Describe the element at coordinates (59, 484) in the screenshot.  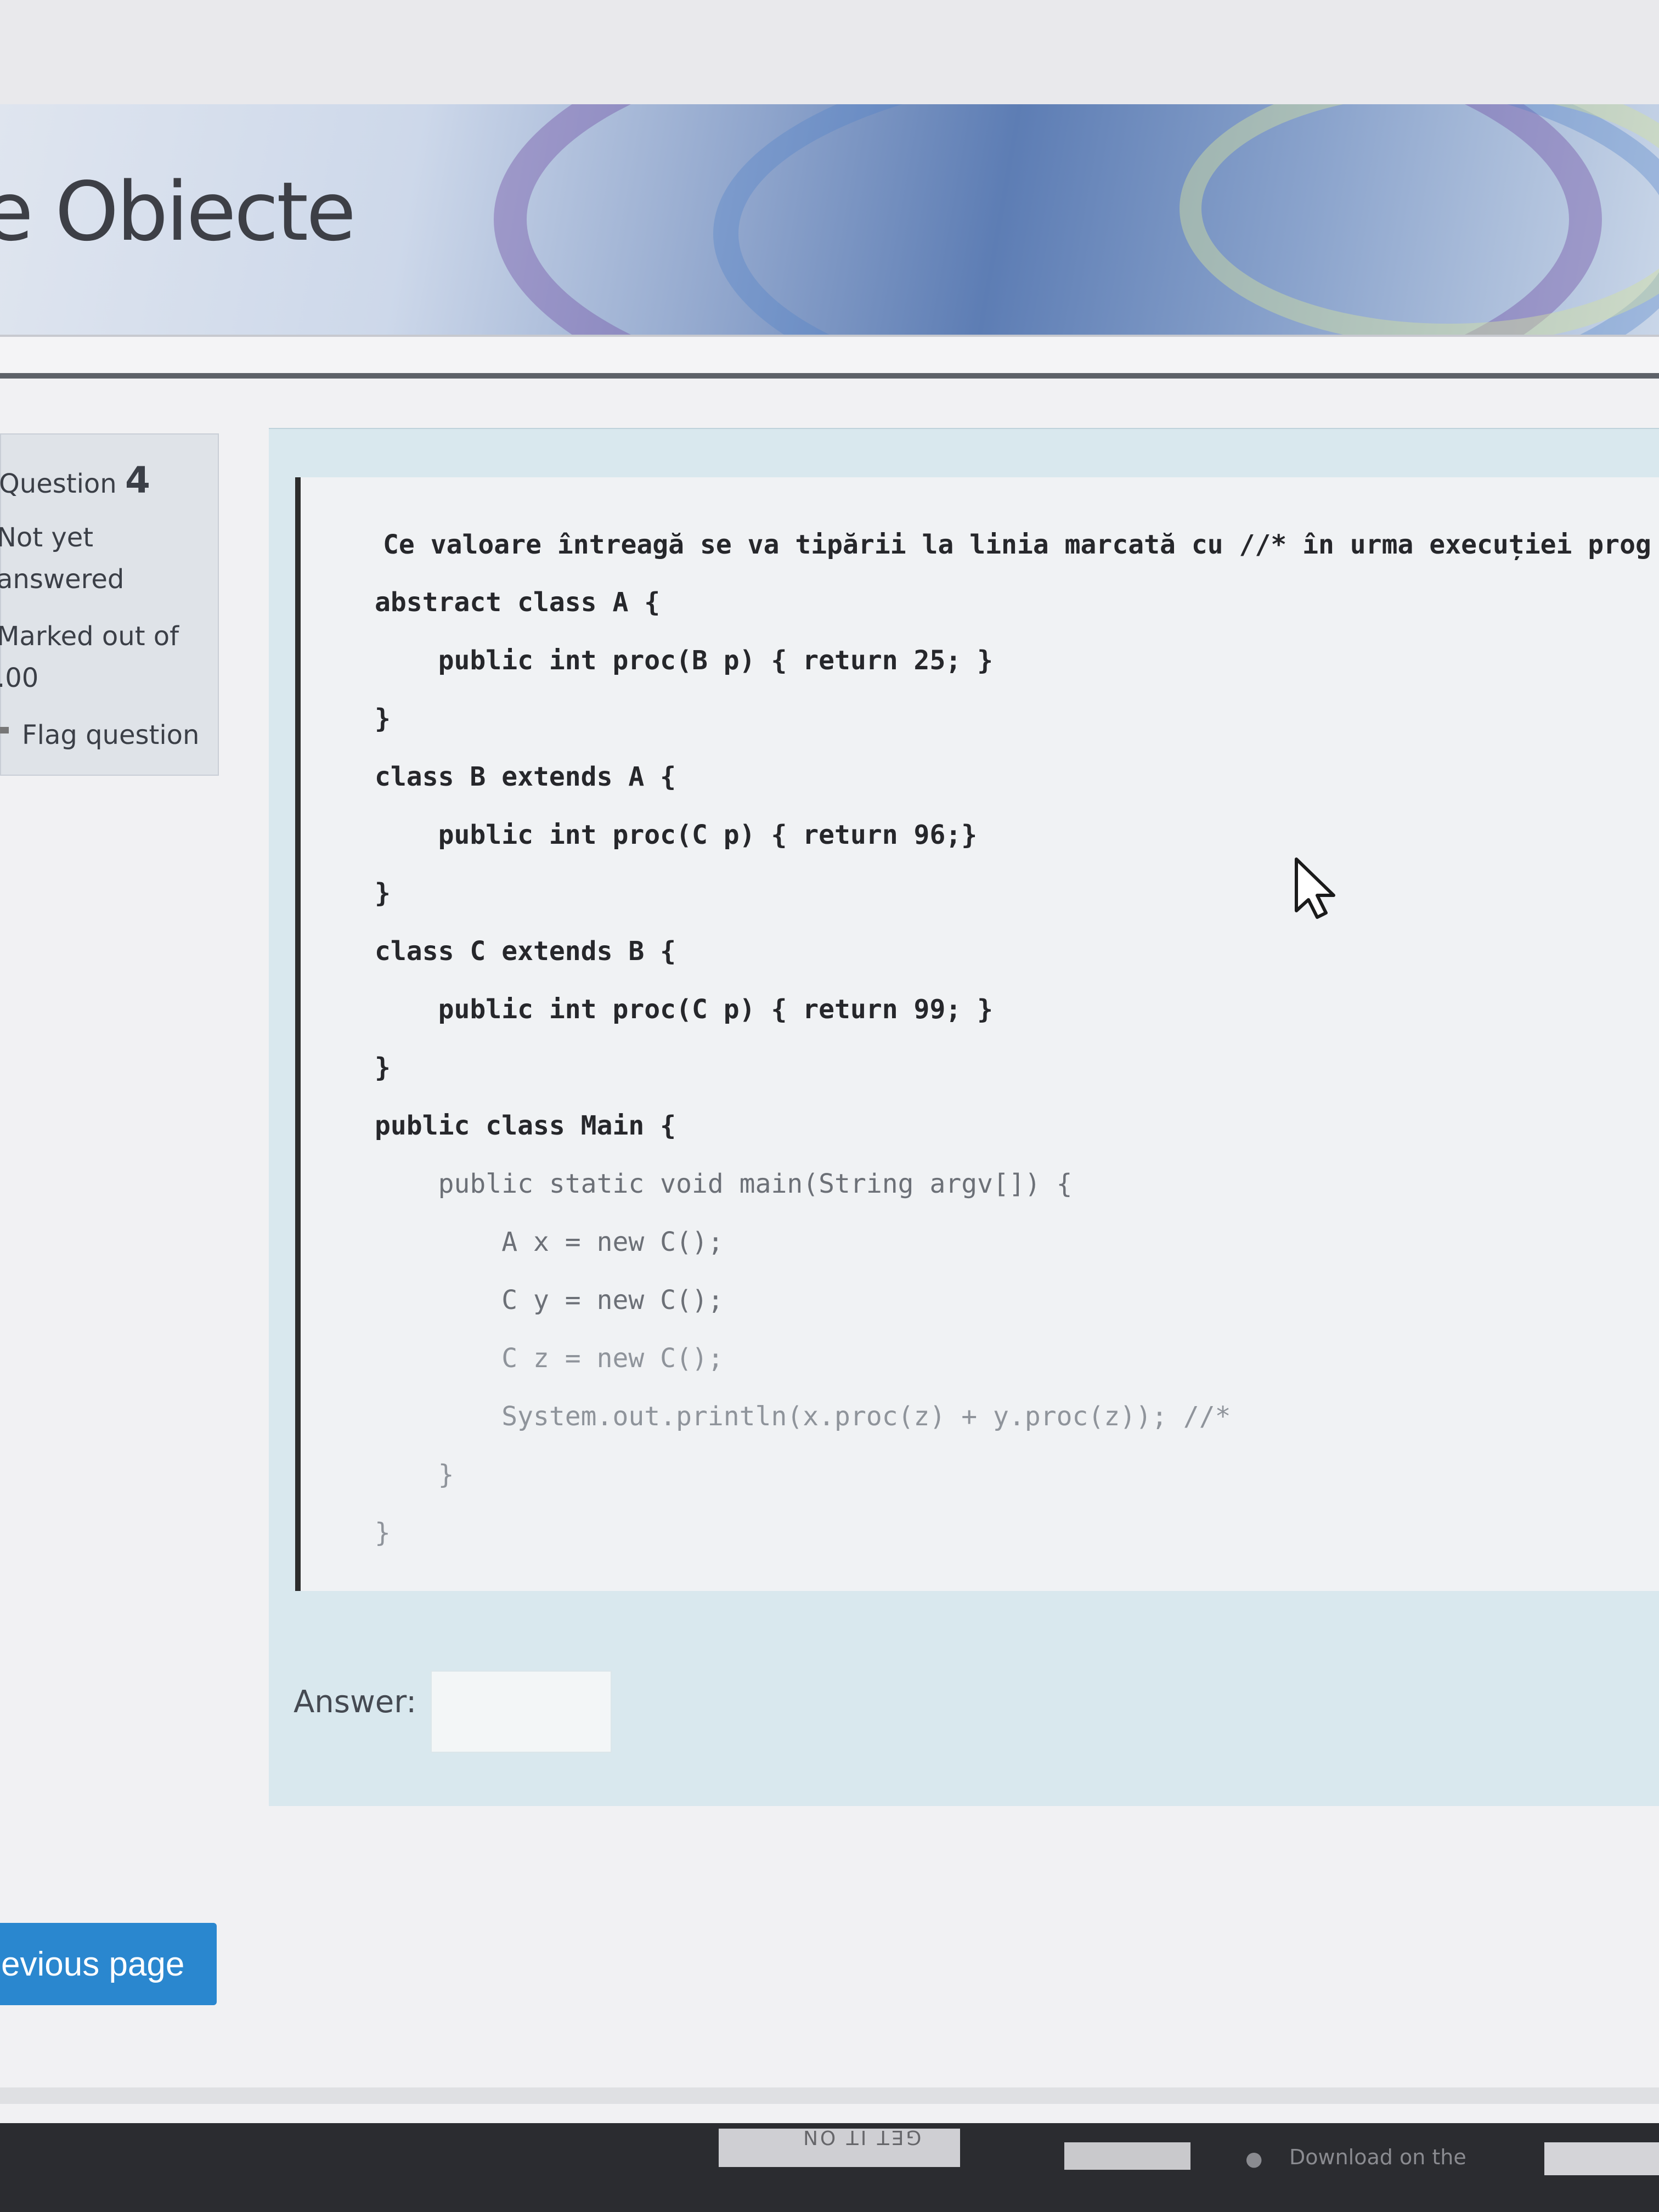
I see `question-label: Question` at that location.